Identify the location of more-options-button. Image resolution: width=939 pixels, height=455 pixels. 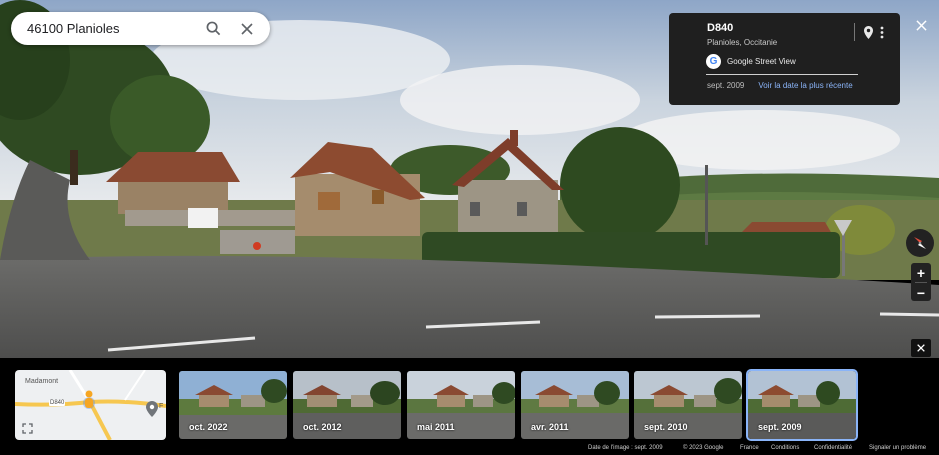
(882, 32).